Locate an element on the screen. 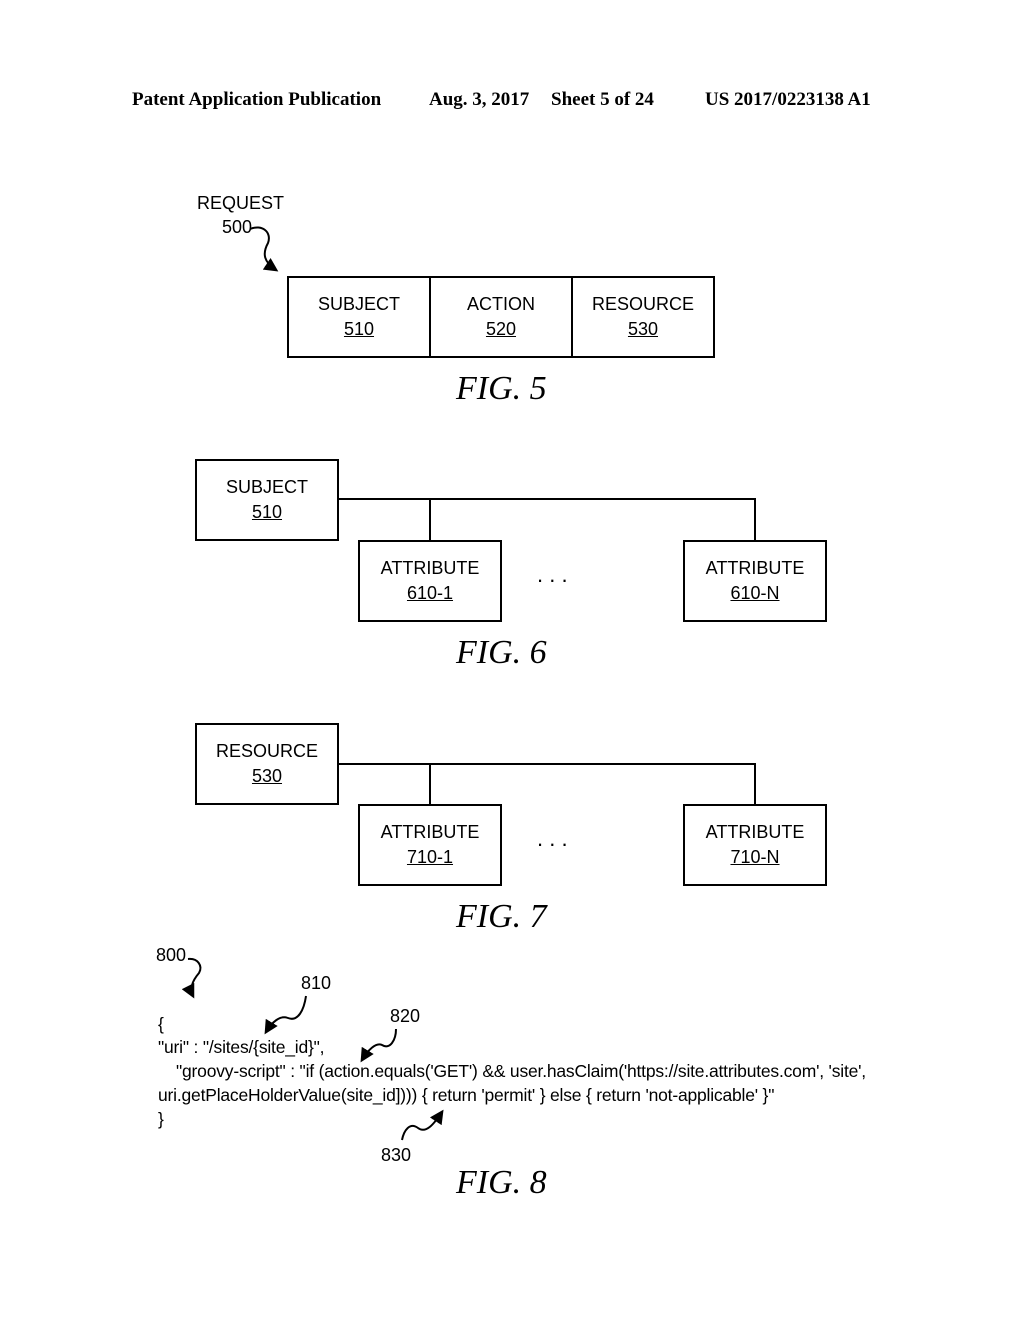 The image size is (1024, 1320). box-number: 520 is located at coordinates (501, 329).